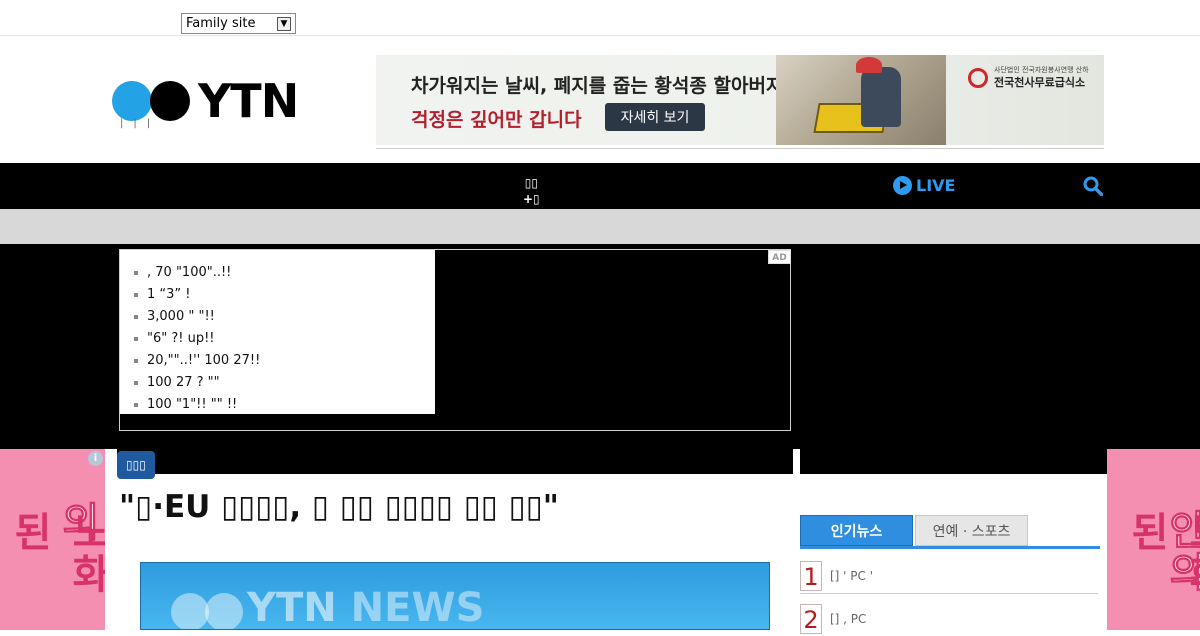 The image size is (1200, 636). I want to click on logo-ticks: |||, so click(140, 123).